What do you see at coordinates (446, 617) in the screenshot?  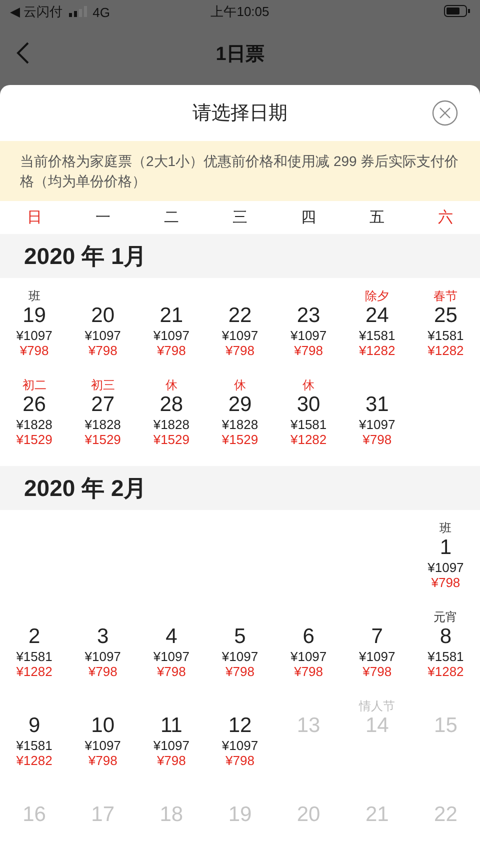 I see `day-tag: 元宵` at bounding box center [446, 617].